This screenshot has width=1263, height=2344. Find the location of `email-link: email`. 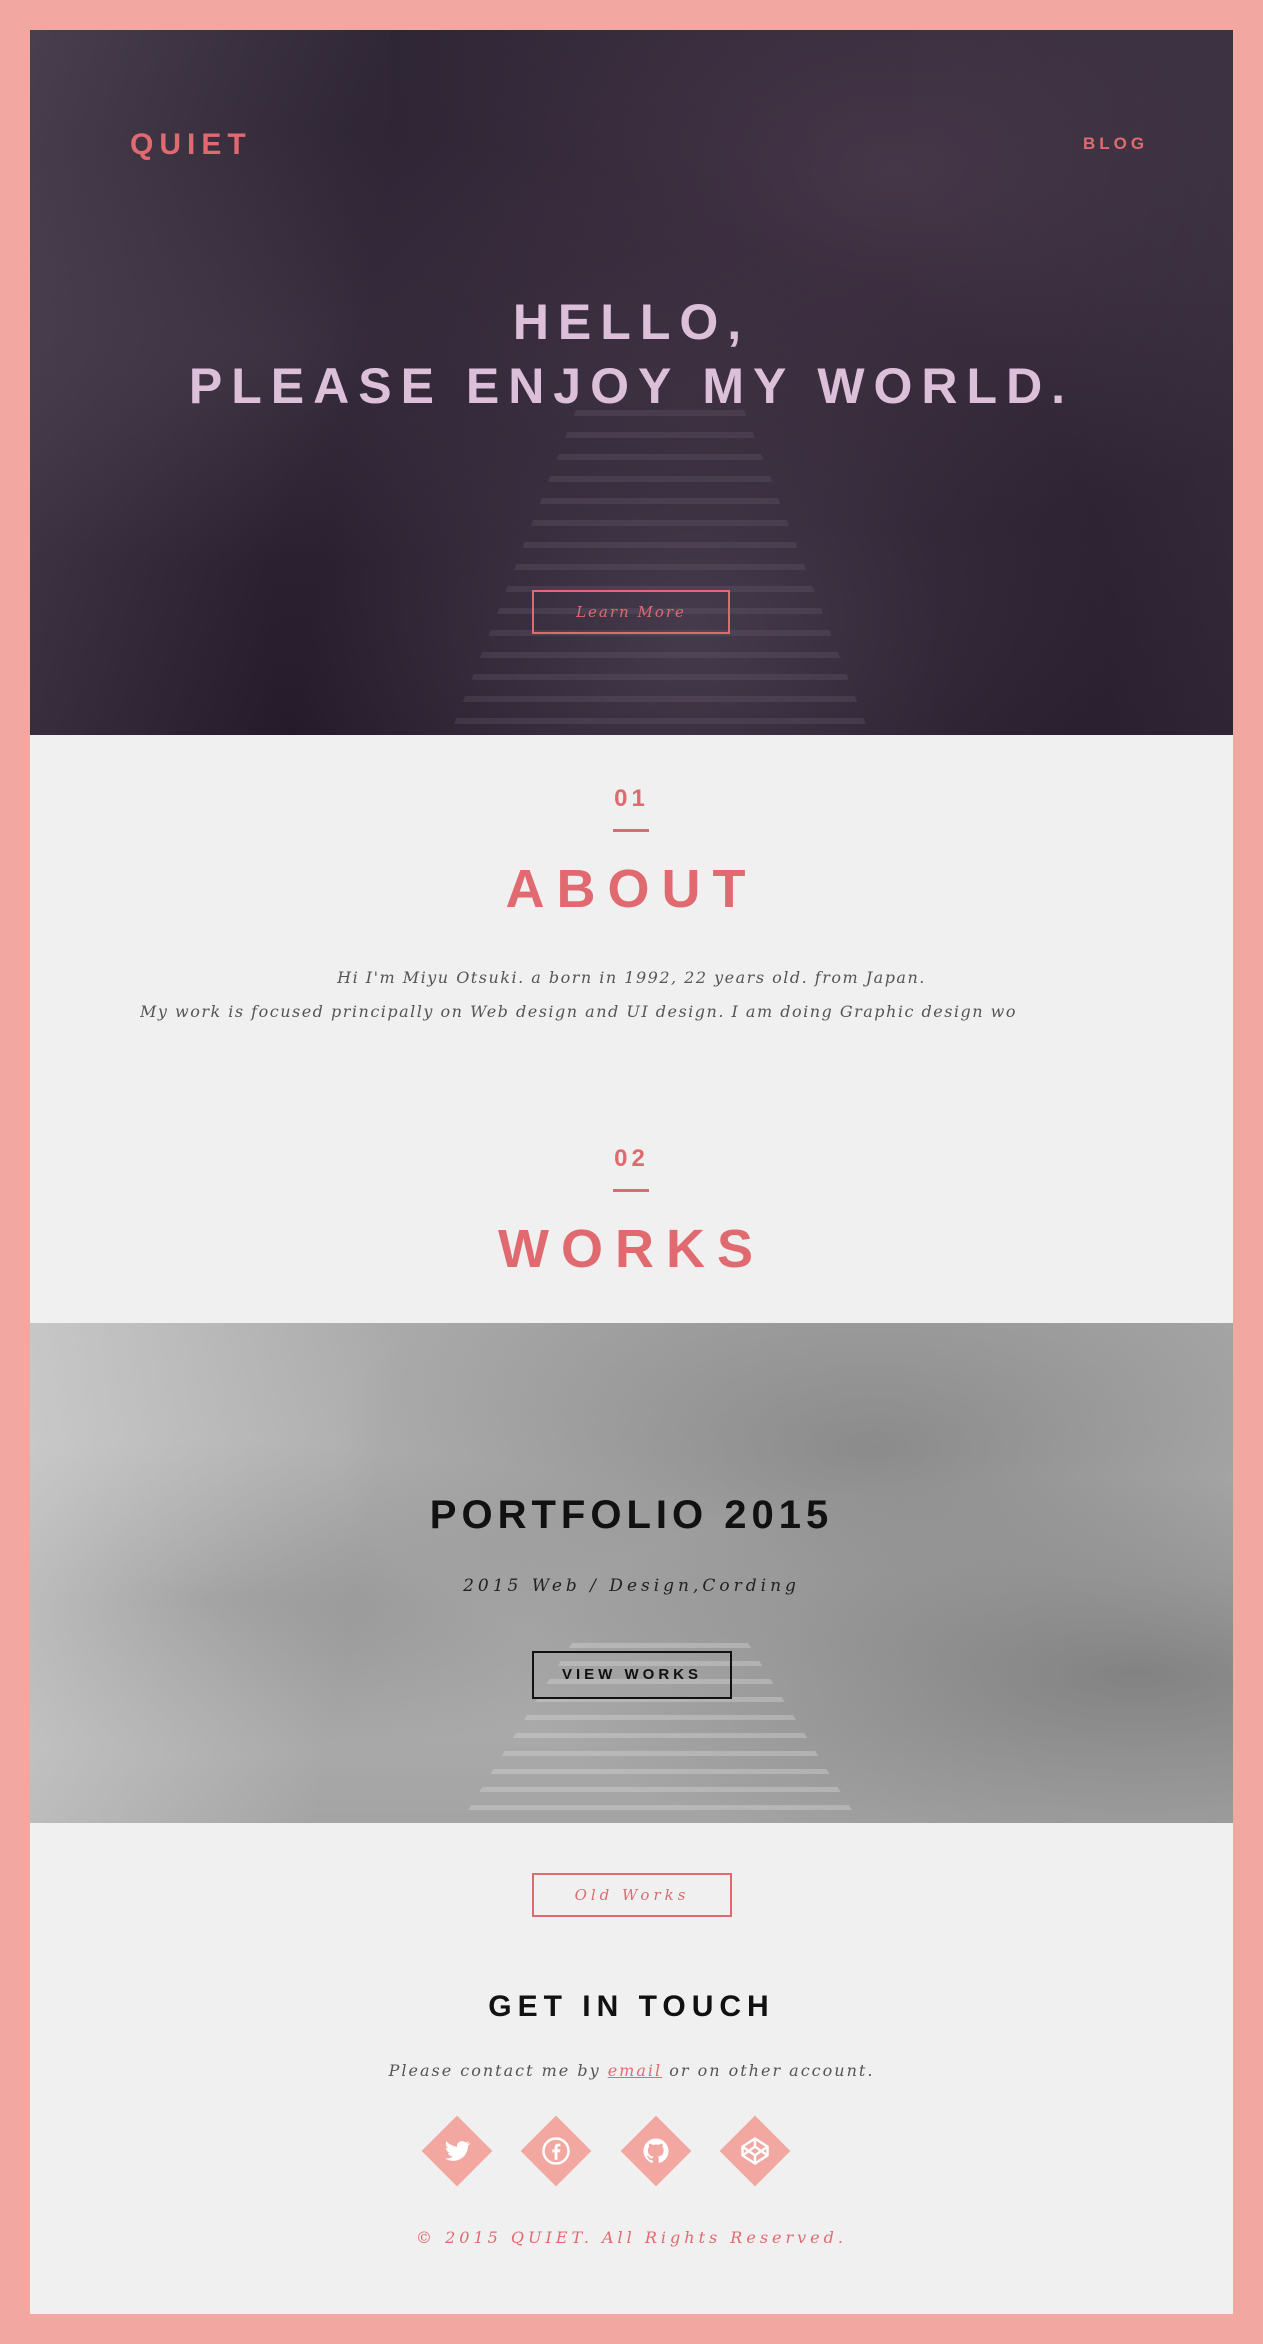

email-link: email is located at coordinates (635, 2070).